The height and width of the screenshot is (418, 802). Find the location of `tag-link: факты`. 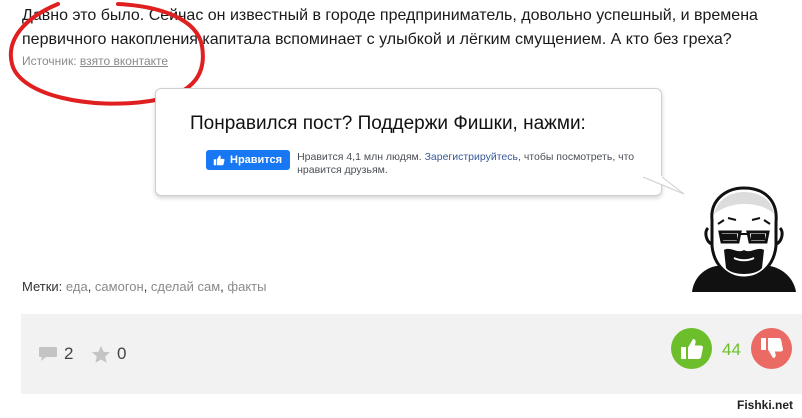

tag-link: факты is located at coordinates (246, 286).